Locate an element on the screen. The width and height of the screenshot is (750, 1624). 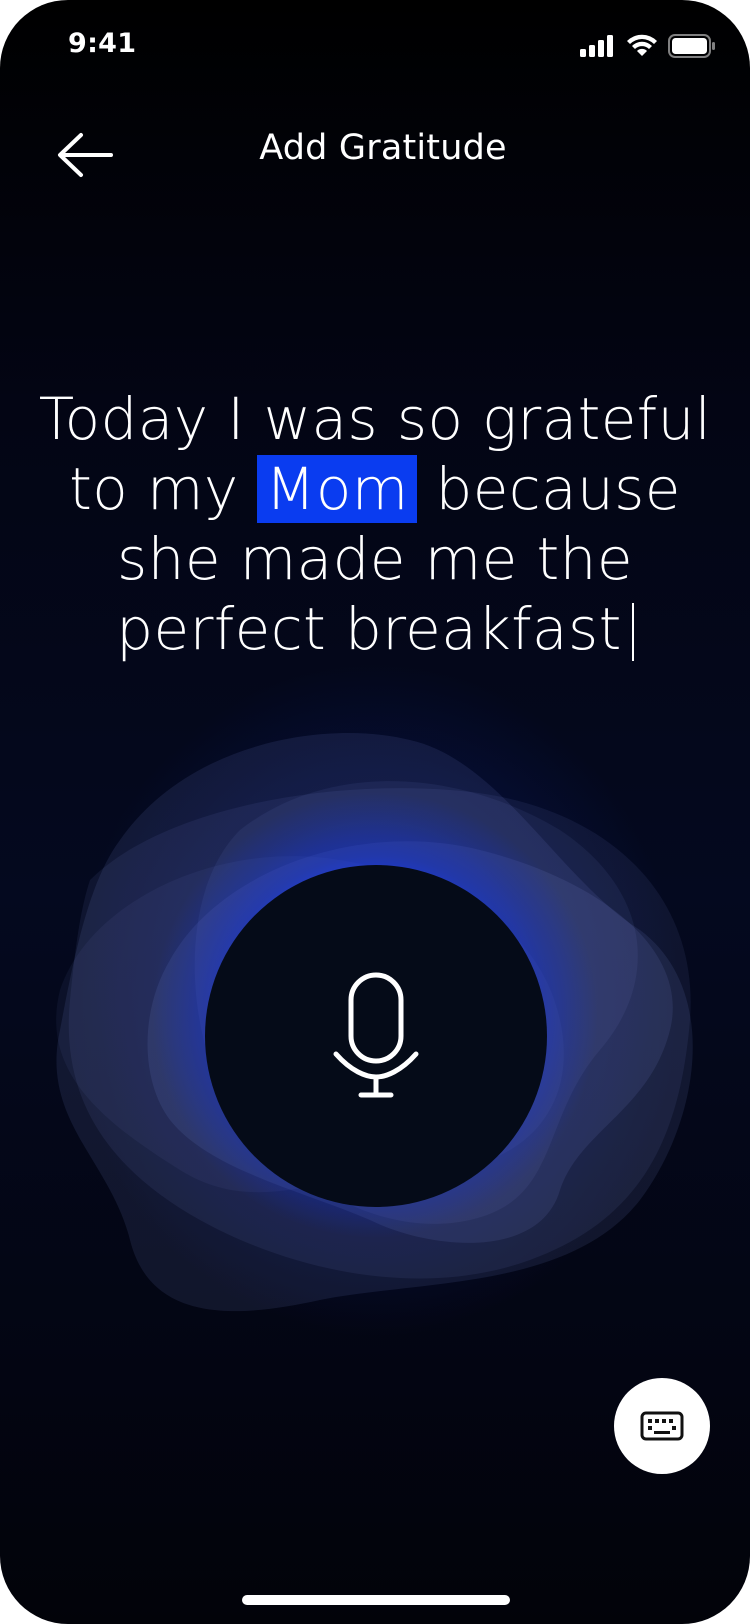
microphone-button is located at coordinates (376, 1036).